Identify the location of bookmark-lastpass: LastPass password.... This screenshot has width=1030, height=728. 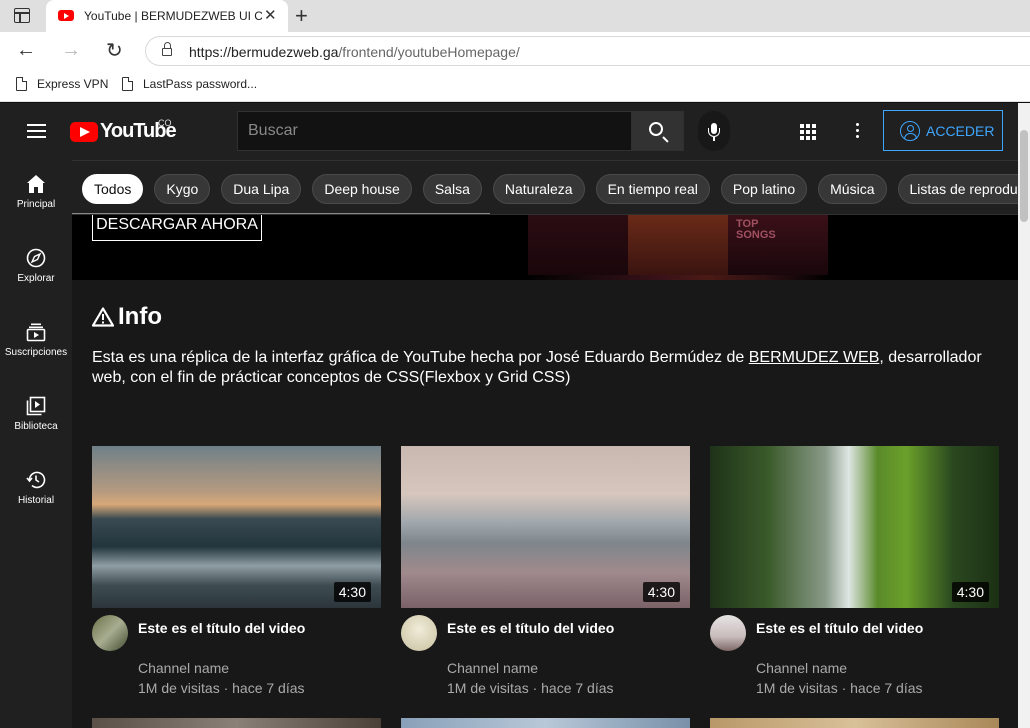
(190, 83).